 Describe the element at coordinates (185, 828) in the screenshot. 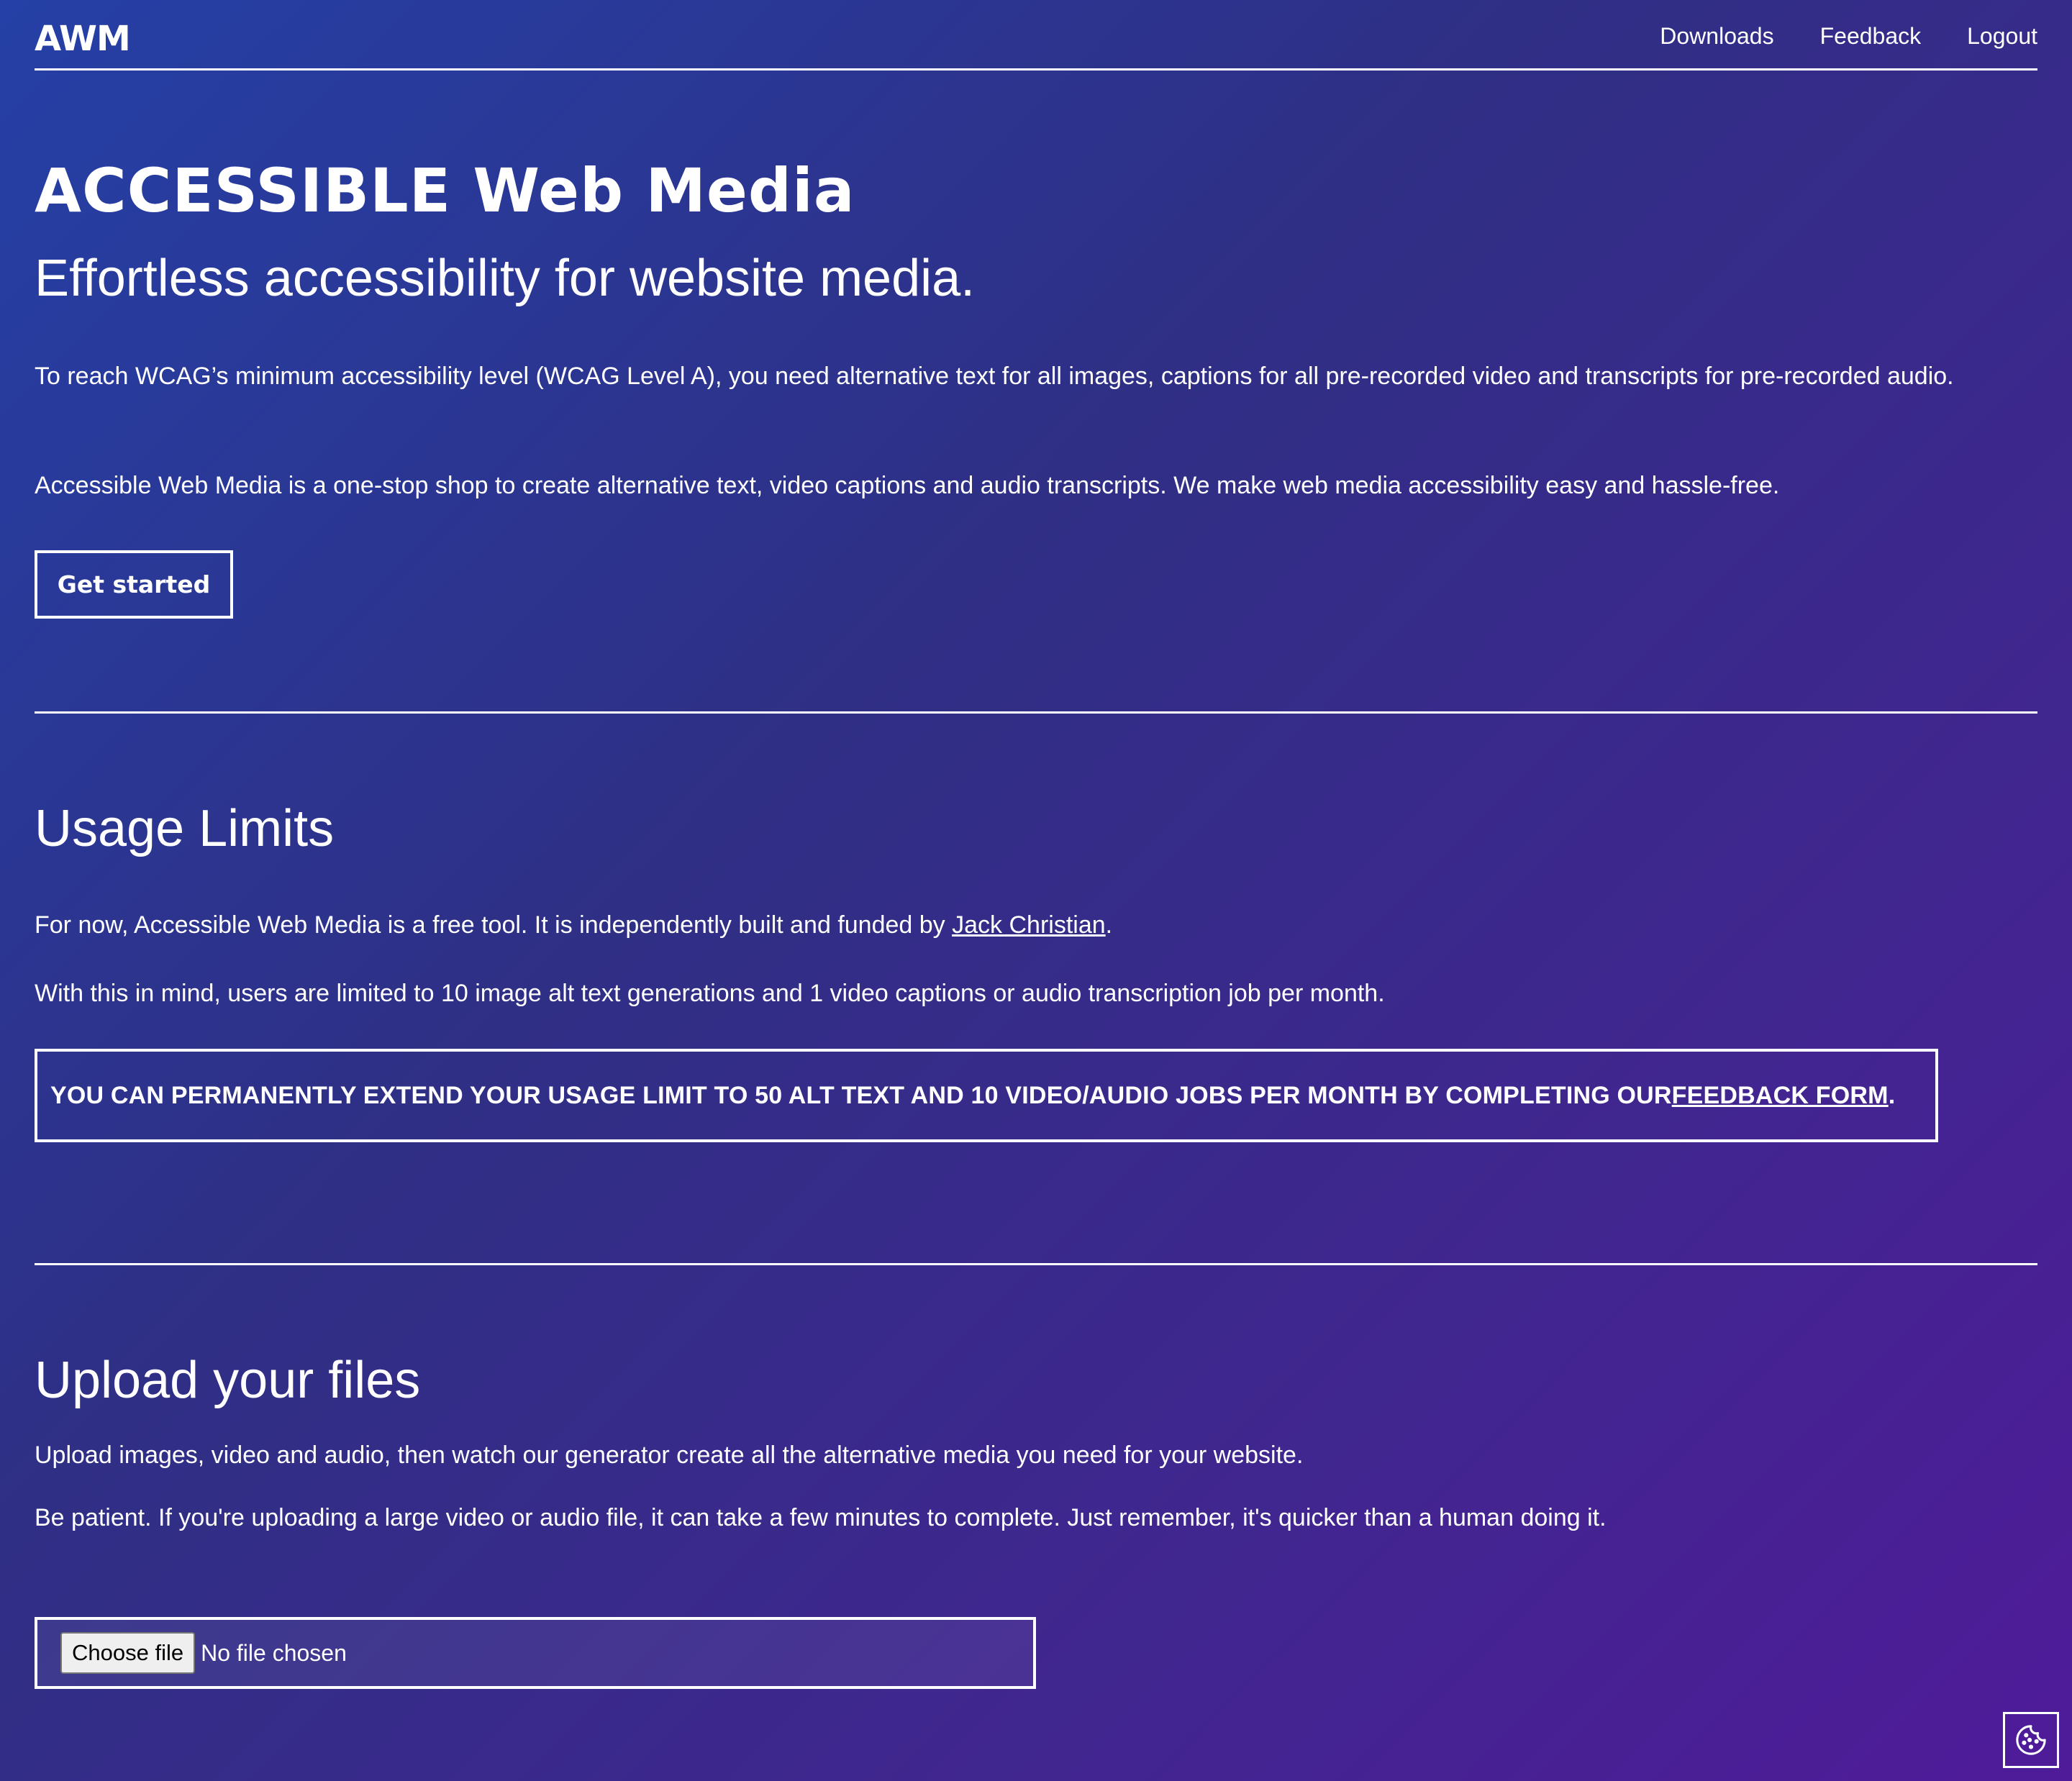

I see `usage-limits-title: Usage Limits` at that location.